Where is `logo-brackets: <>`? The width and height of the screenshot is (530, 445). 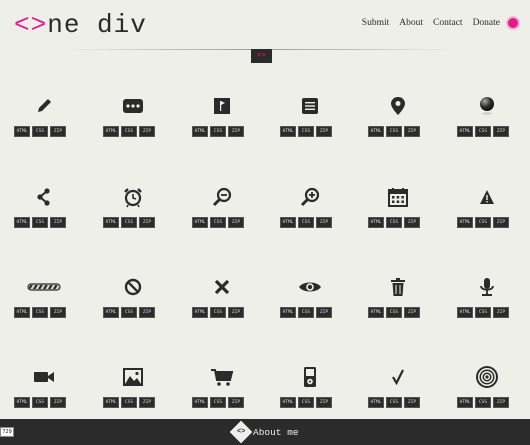 logo-brackets: <> is located at coordinates (31, 25).